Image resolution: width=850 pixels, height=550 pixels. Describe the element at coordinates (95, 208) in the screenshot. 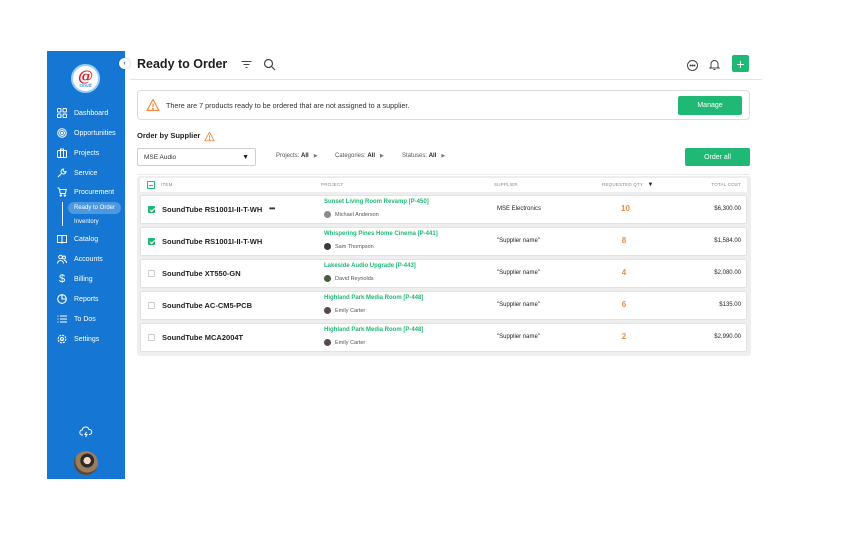

I see `sidebar-subitem-ready-to-order: Ready to Order` at that location.